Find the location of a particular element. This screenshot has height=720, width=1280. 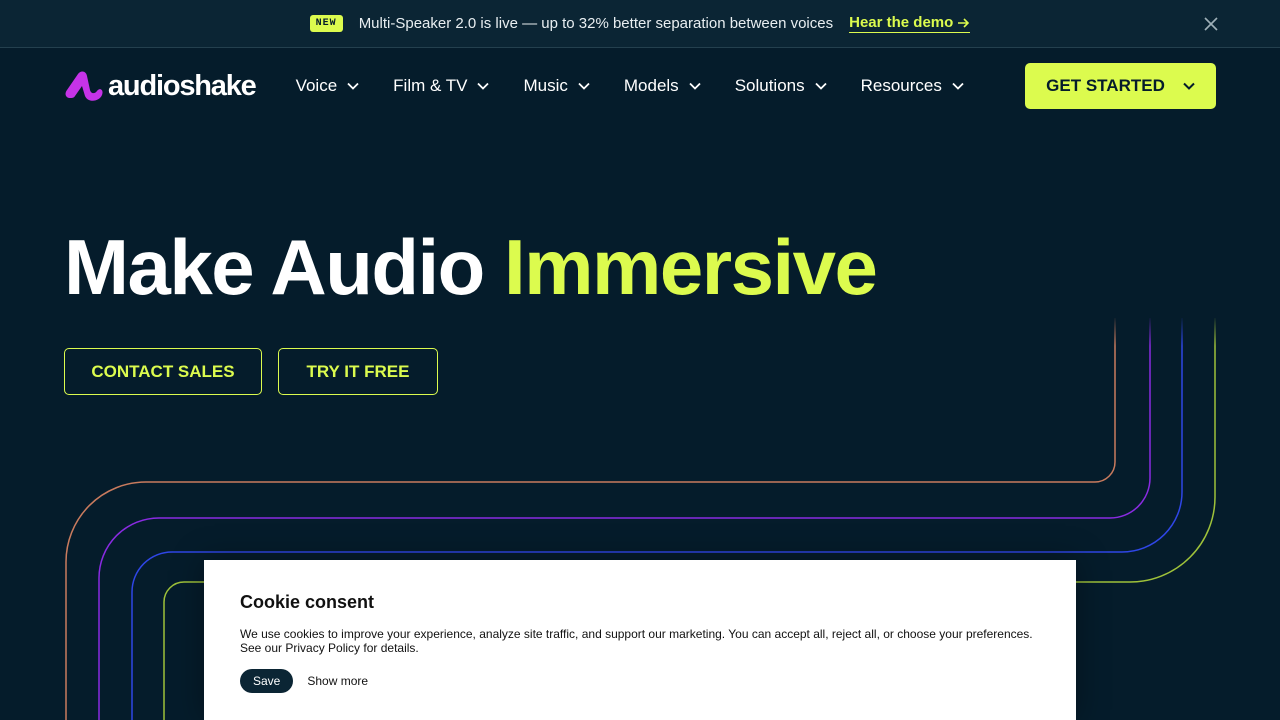

hero-title-part1: Make Audio is located at coordinates (284, 267).